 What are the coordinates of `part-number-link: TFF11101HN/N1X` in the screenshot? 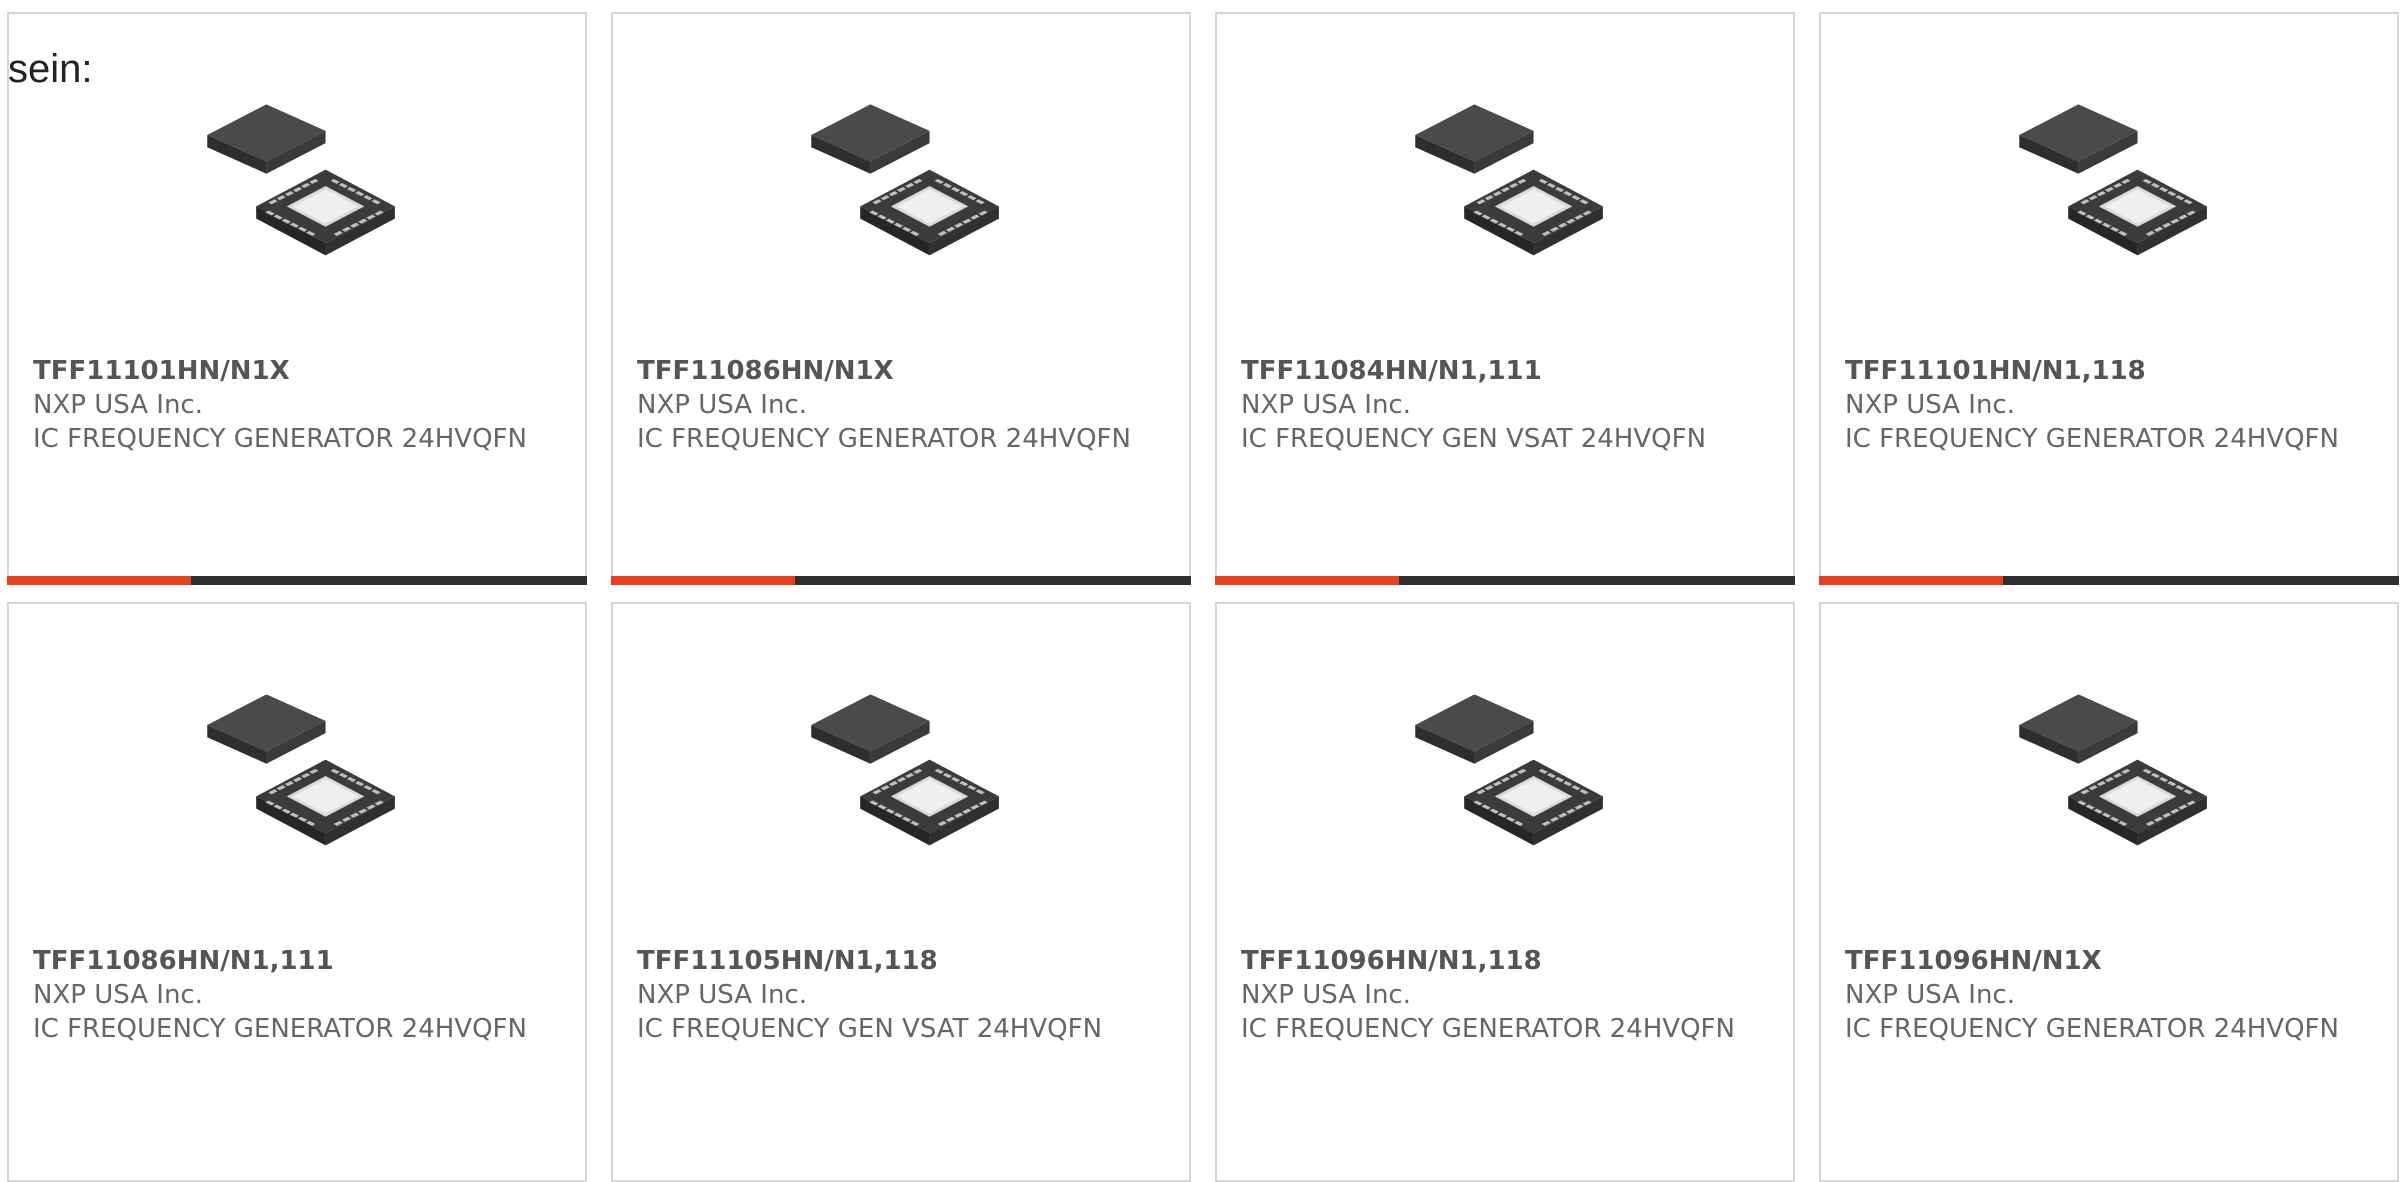 It's located at (303, 371).